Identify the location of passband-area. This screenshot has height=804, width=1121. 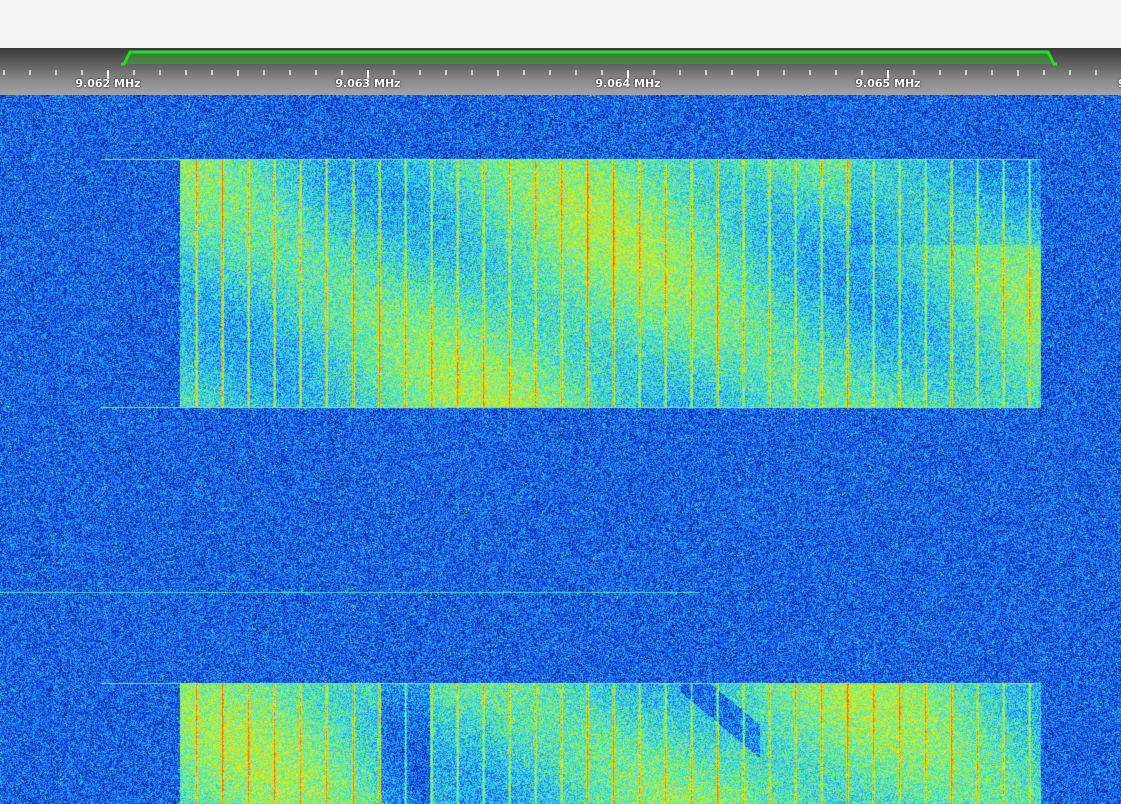
(589, 58).